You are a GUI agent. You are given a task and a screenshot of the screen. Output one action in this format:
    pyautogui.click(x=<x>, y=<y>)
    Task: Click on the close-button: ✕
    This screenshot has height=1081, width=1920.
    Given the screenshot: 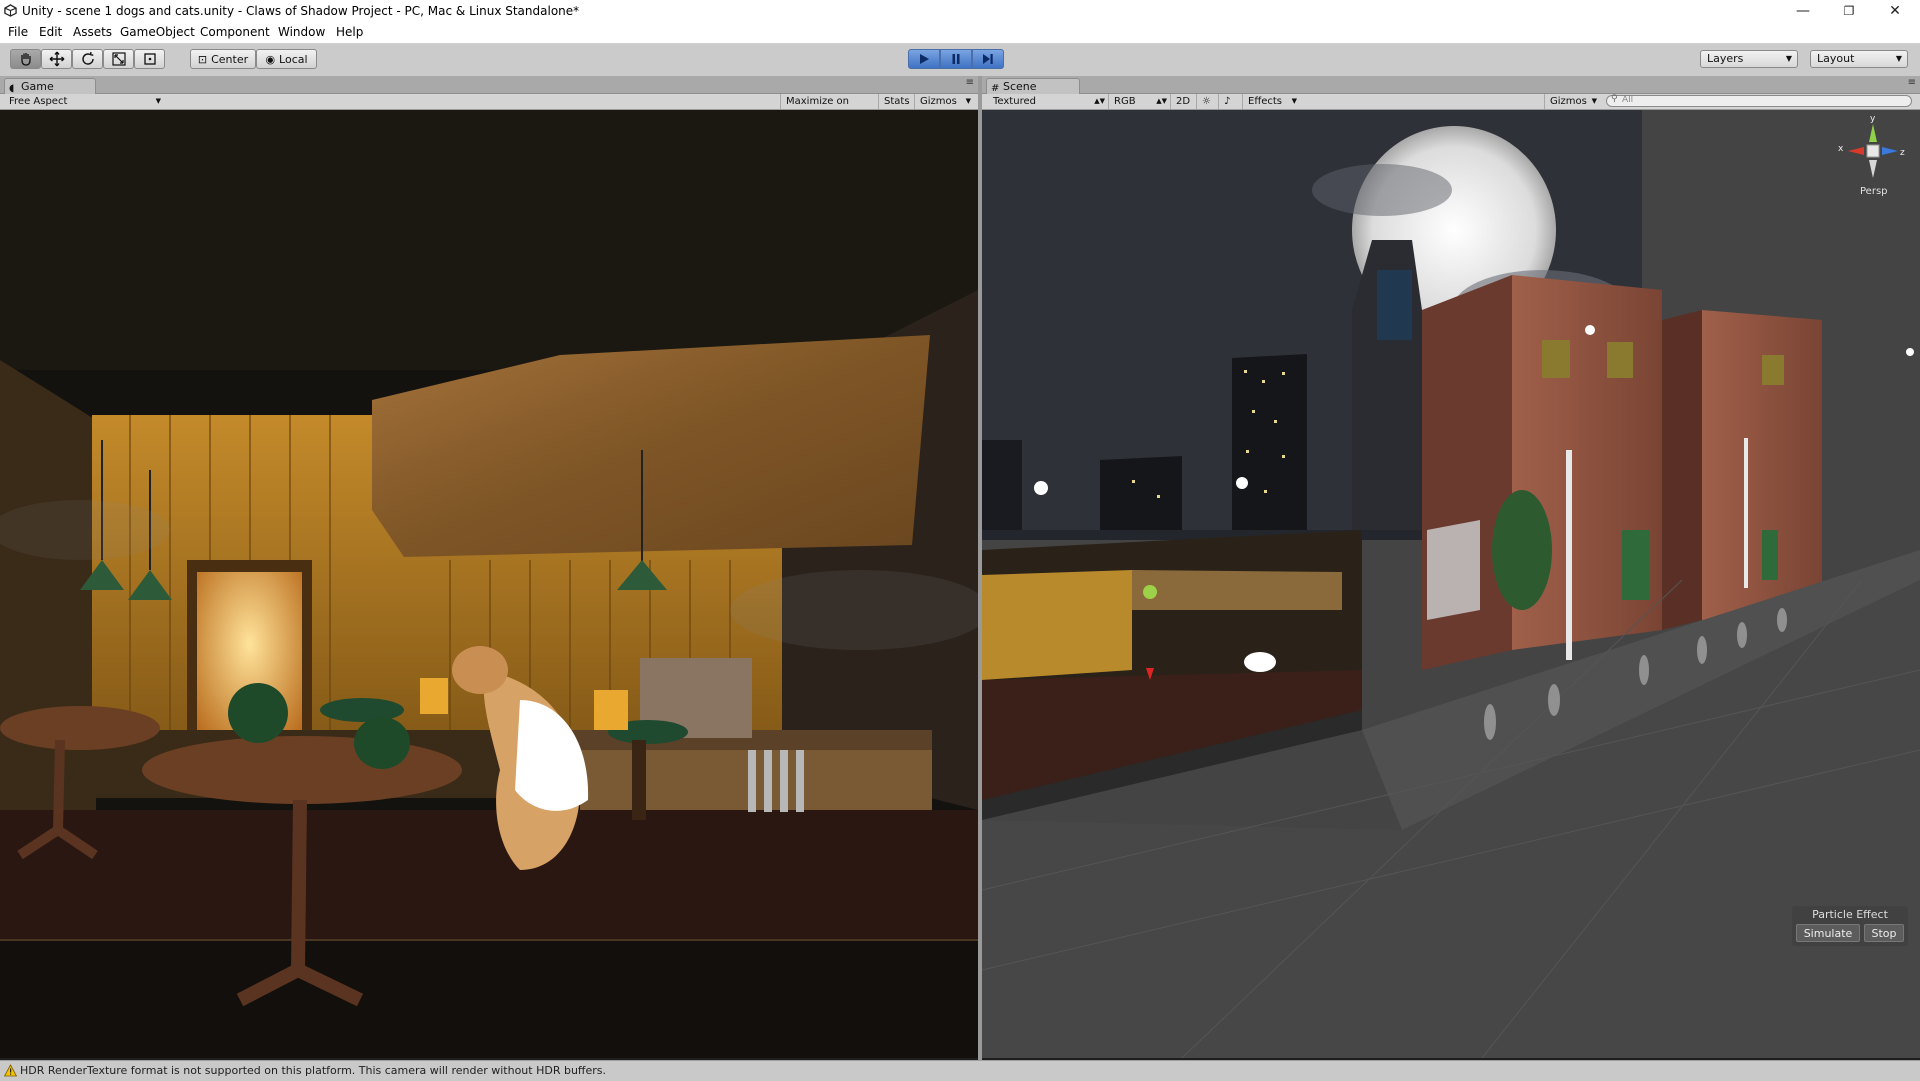 What is the action you would take?
    pyautogui.click(x=1895, y=11)
    